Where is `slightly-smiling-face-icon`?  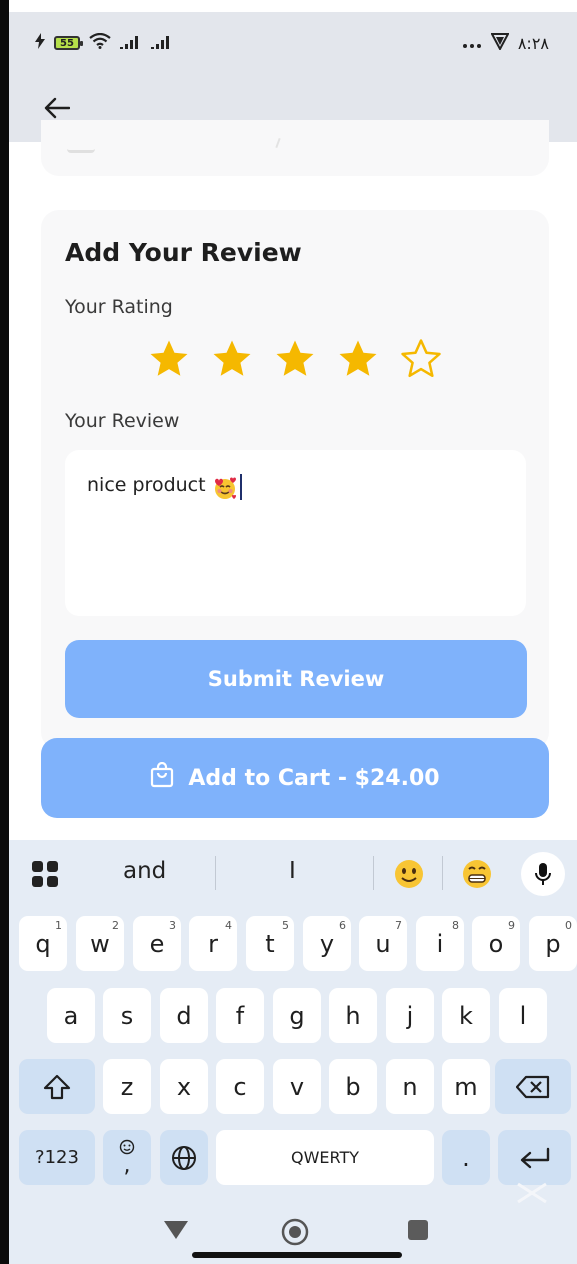 slightly-smiling-face-icon is located at coordinates (409, 874).